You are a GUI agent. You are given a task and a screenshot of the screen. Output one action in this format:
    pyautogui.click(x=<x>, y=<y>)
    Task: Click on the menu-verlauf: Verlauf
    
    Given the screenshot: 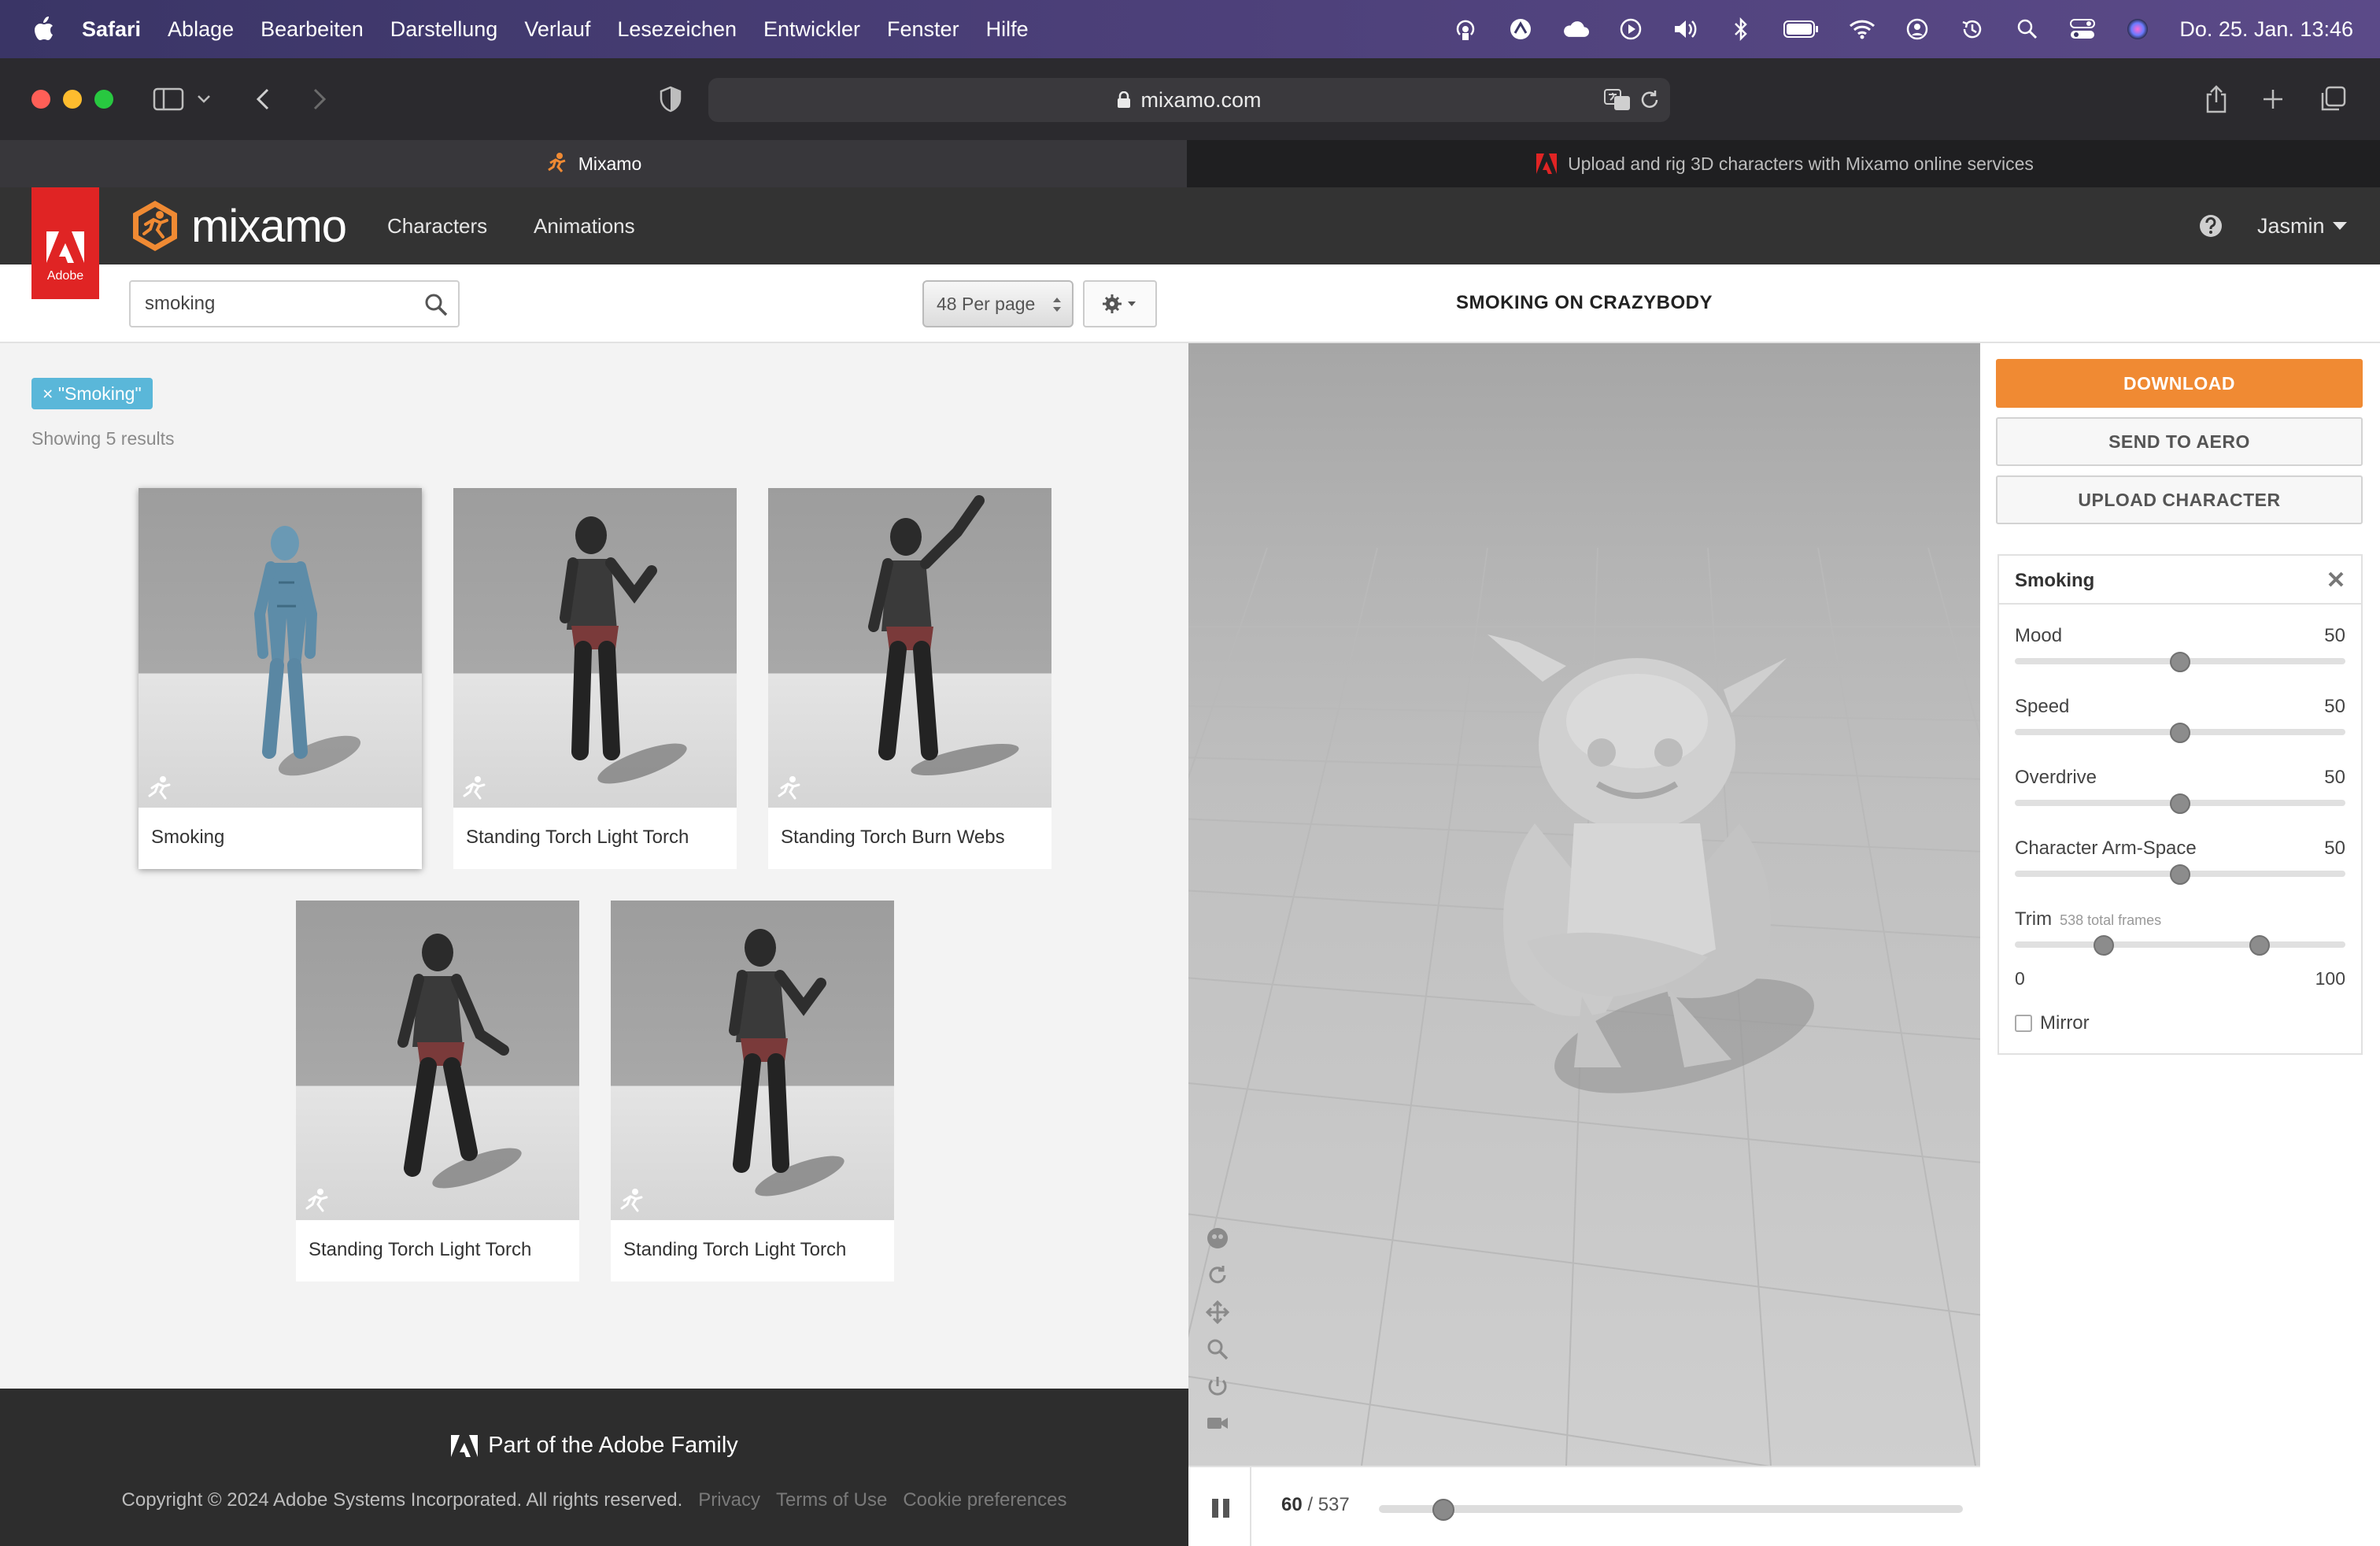 What is the action you would take?
    pyautogui.click(x=557, y=29)
    